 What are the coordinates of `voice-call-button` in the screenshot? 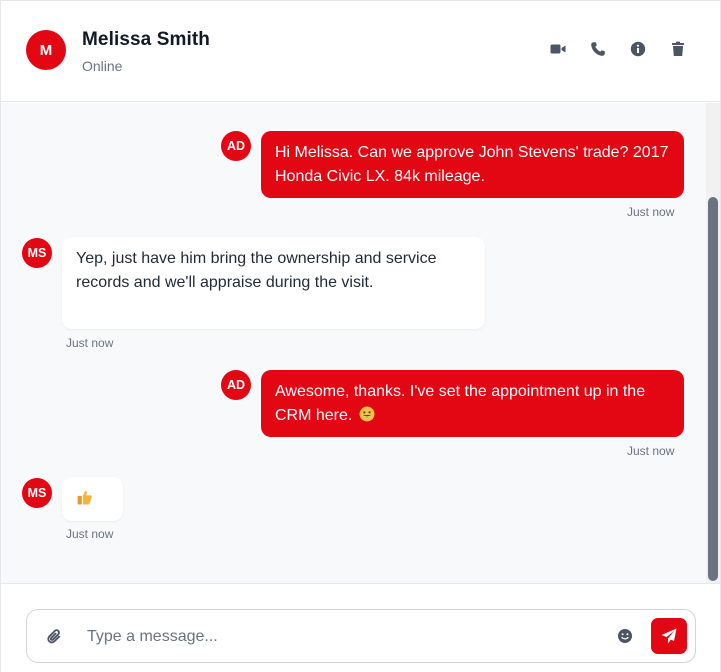 It's located at (598, 49).